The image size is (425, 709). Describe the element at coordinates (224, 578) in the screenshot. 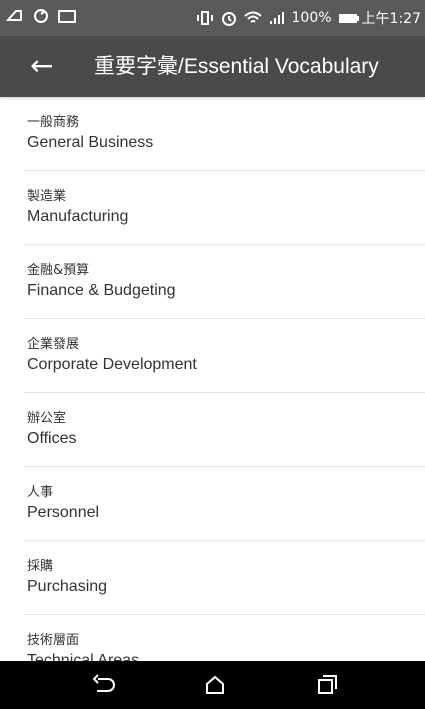

I see `list-item: 採購 Purchasing` at that location.